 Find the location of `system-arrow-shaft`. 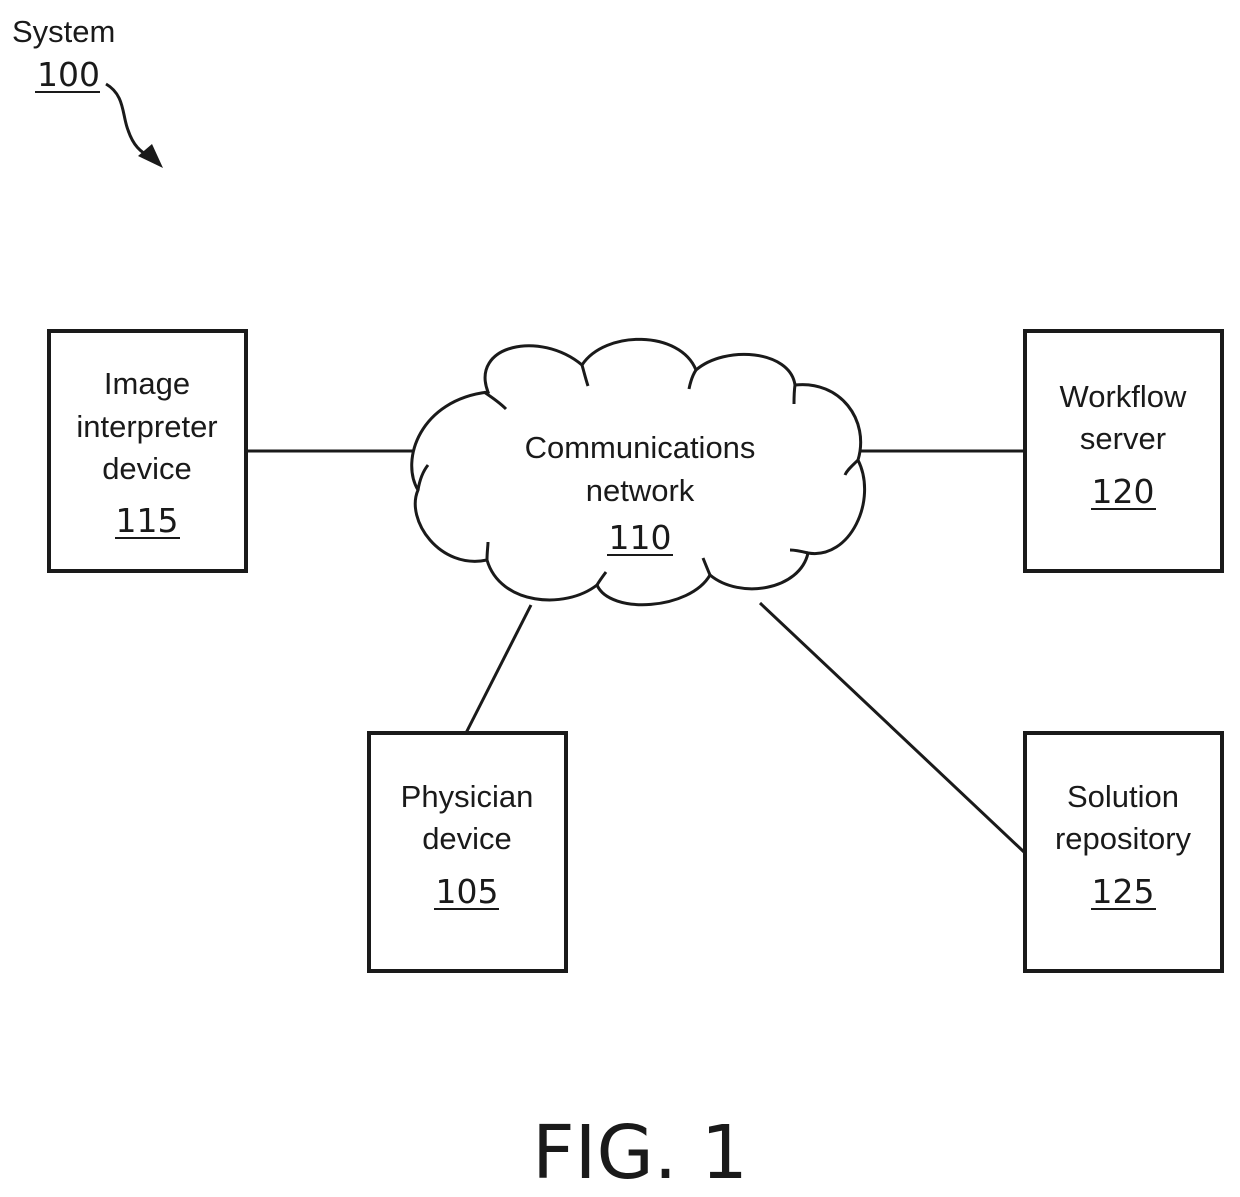

system-arrow-shaft is located at coordinates (129, 121).